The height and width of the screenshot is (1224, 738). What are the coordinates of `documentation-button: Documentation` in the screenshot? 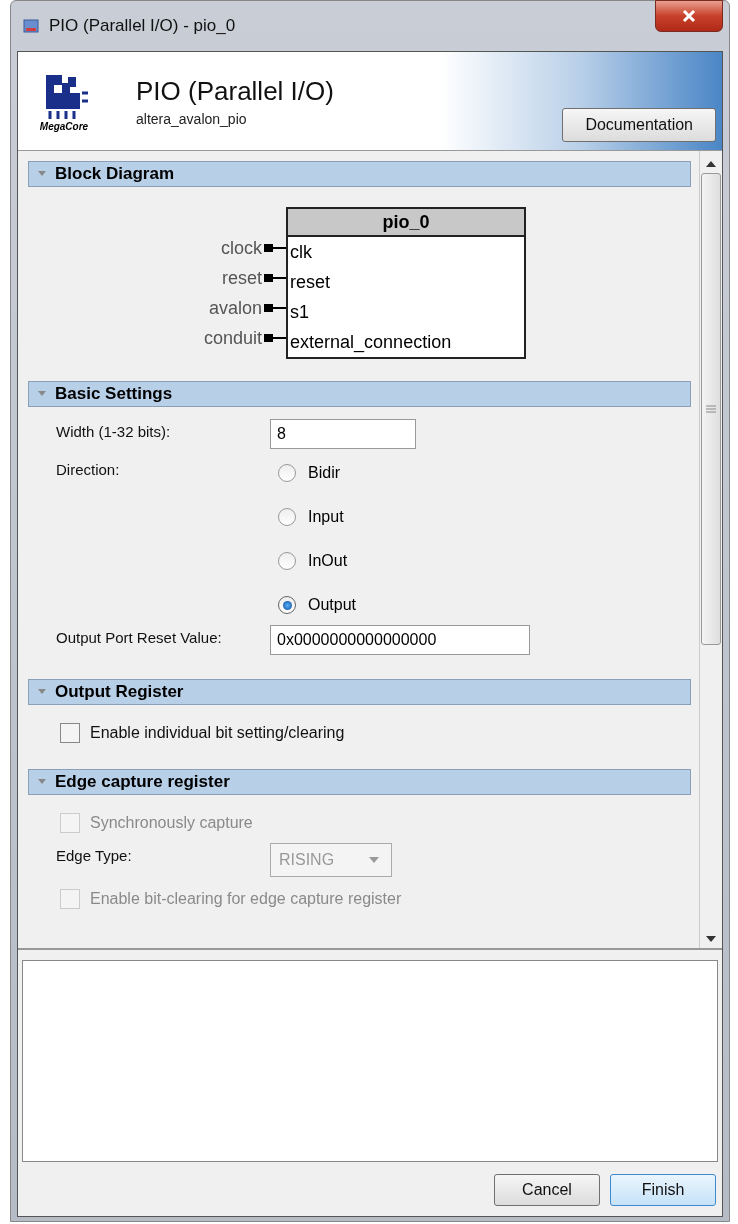 It's located at (639, 125).